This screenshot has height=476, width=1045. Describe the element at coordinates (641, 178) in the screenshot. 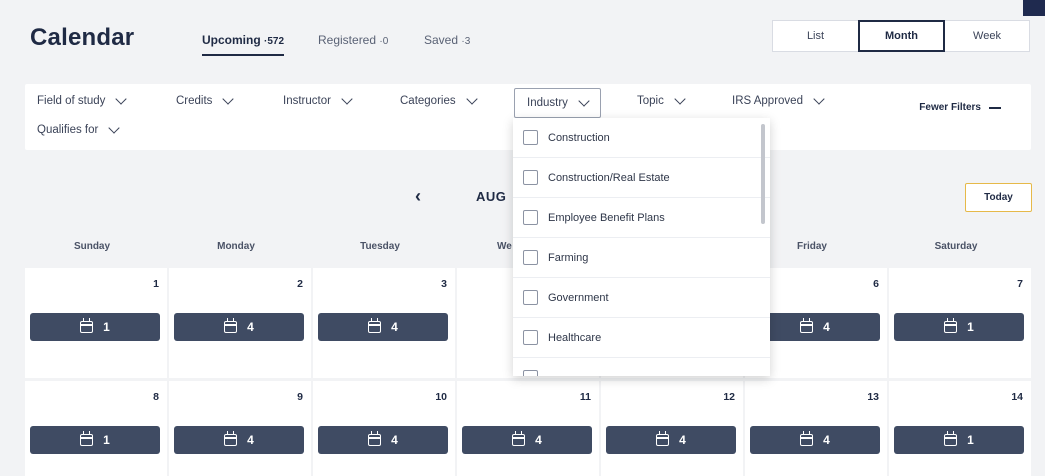

I see `industry-option-construction-real-estate: Construction/Real Estate` at that location.